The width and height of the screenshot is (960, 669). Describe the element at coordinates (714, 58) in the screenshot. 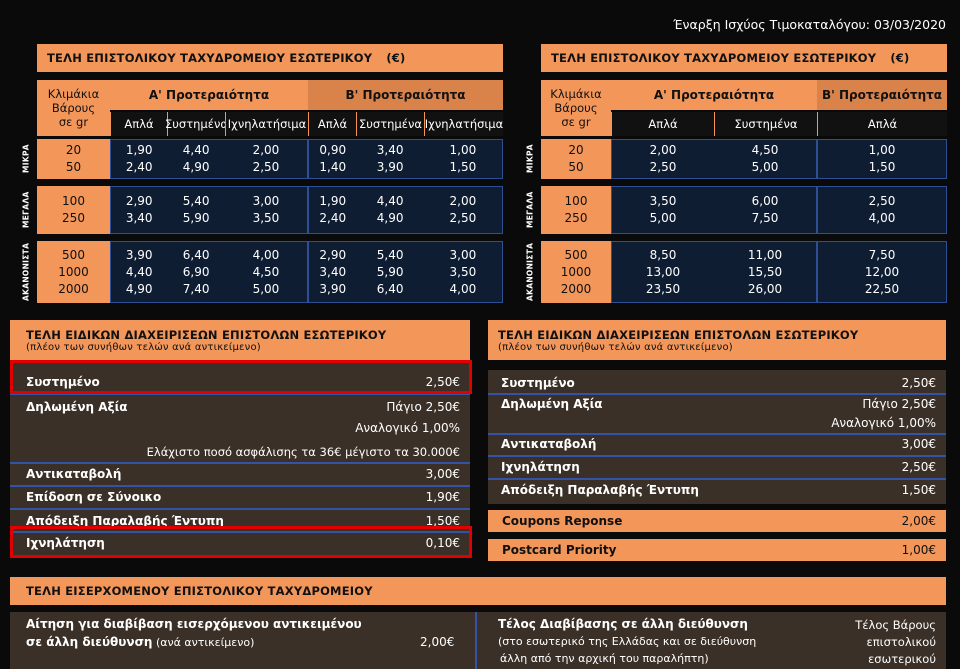

I see `title-text: ΤΕΛΗ ΕΠΙΣΤΟΛΙΚΟΥ ΤΑΧΥΔΡΟΜΕΙΟΥ ΕΣΩΤΕΡΙΚΟΥ` at that location.